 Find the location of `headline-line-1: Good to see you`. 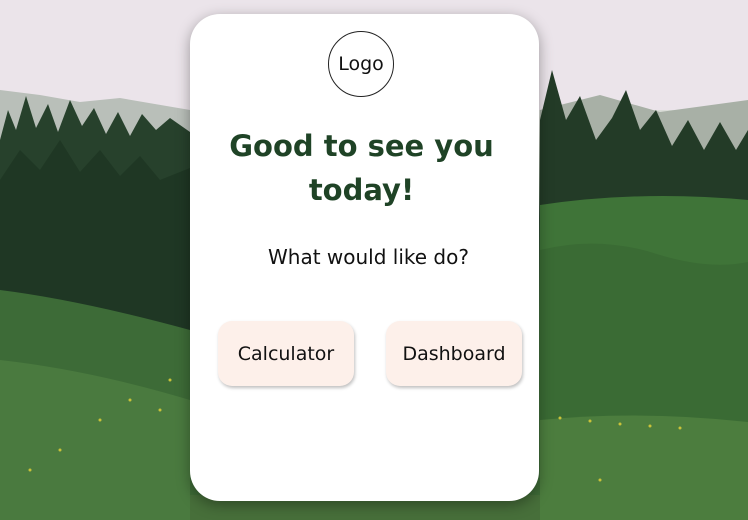

headline-line-1: Good to see you is located at coordinates (361, 146).